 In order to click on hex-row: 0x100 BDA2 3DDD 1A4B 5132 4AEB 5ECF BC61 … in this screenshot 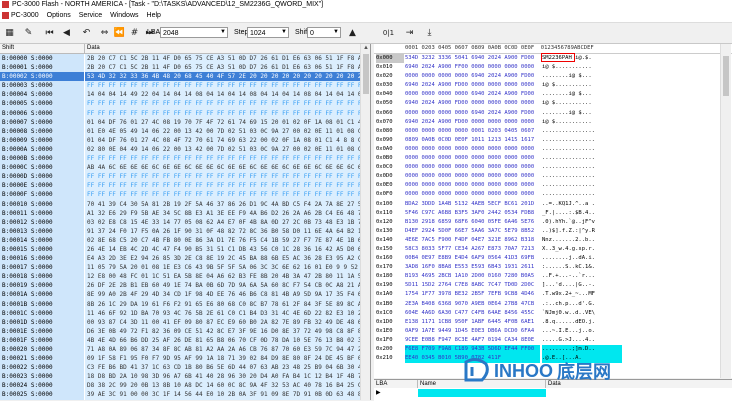, I will do `click(553, 204)`.